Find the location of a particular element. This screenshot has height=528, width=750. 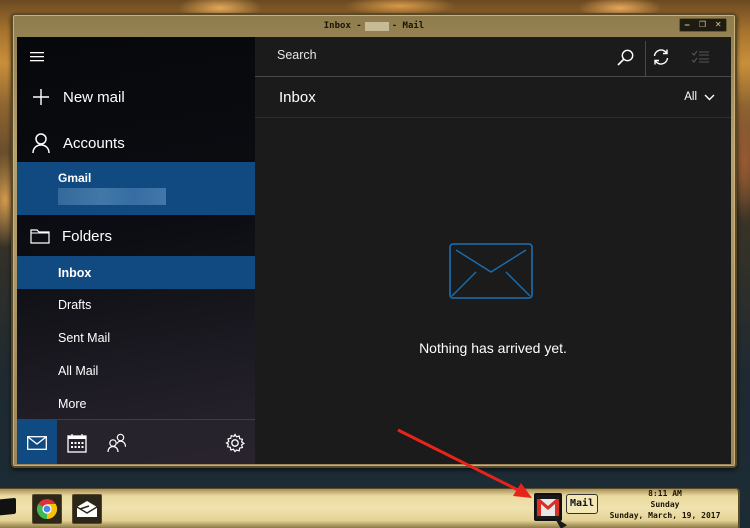

account-name: Gmail is located at coordinates (75, 178).